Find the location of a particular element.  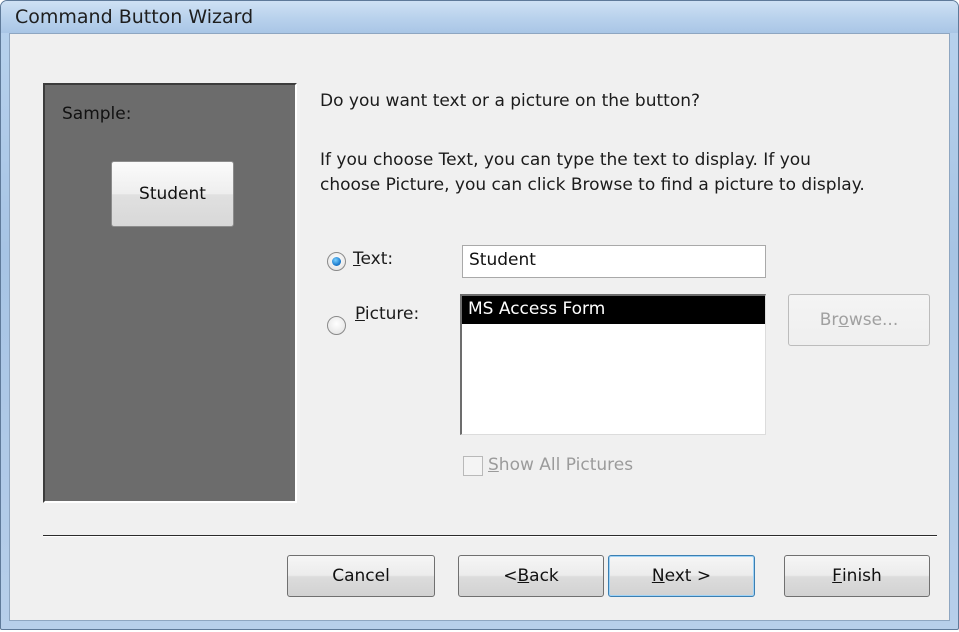

picture-option-radio is located at coordinates (336, 325).